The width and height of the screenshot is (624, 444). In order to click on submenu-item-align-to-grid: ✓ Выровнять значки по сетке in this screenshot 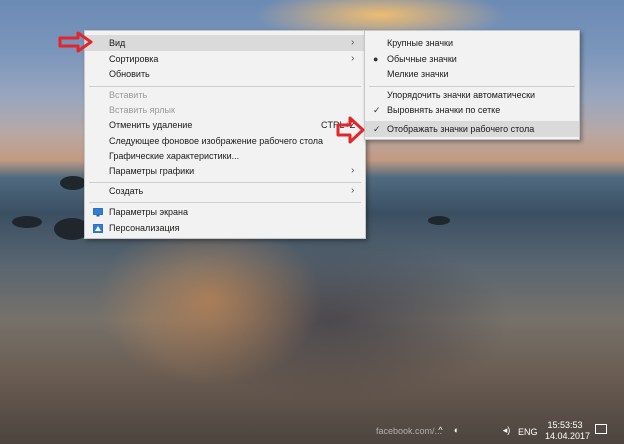, I will do `click(472, 110)`.